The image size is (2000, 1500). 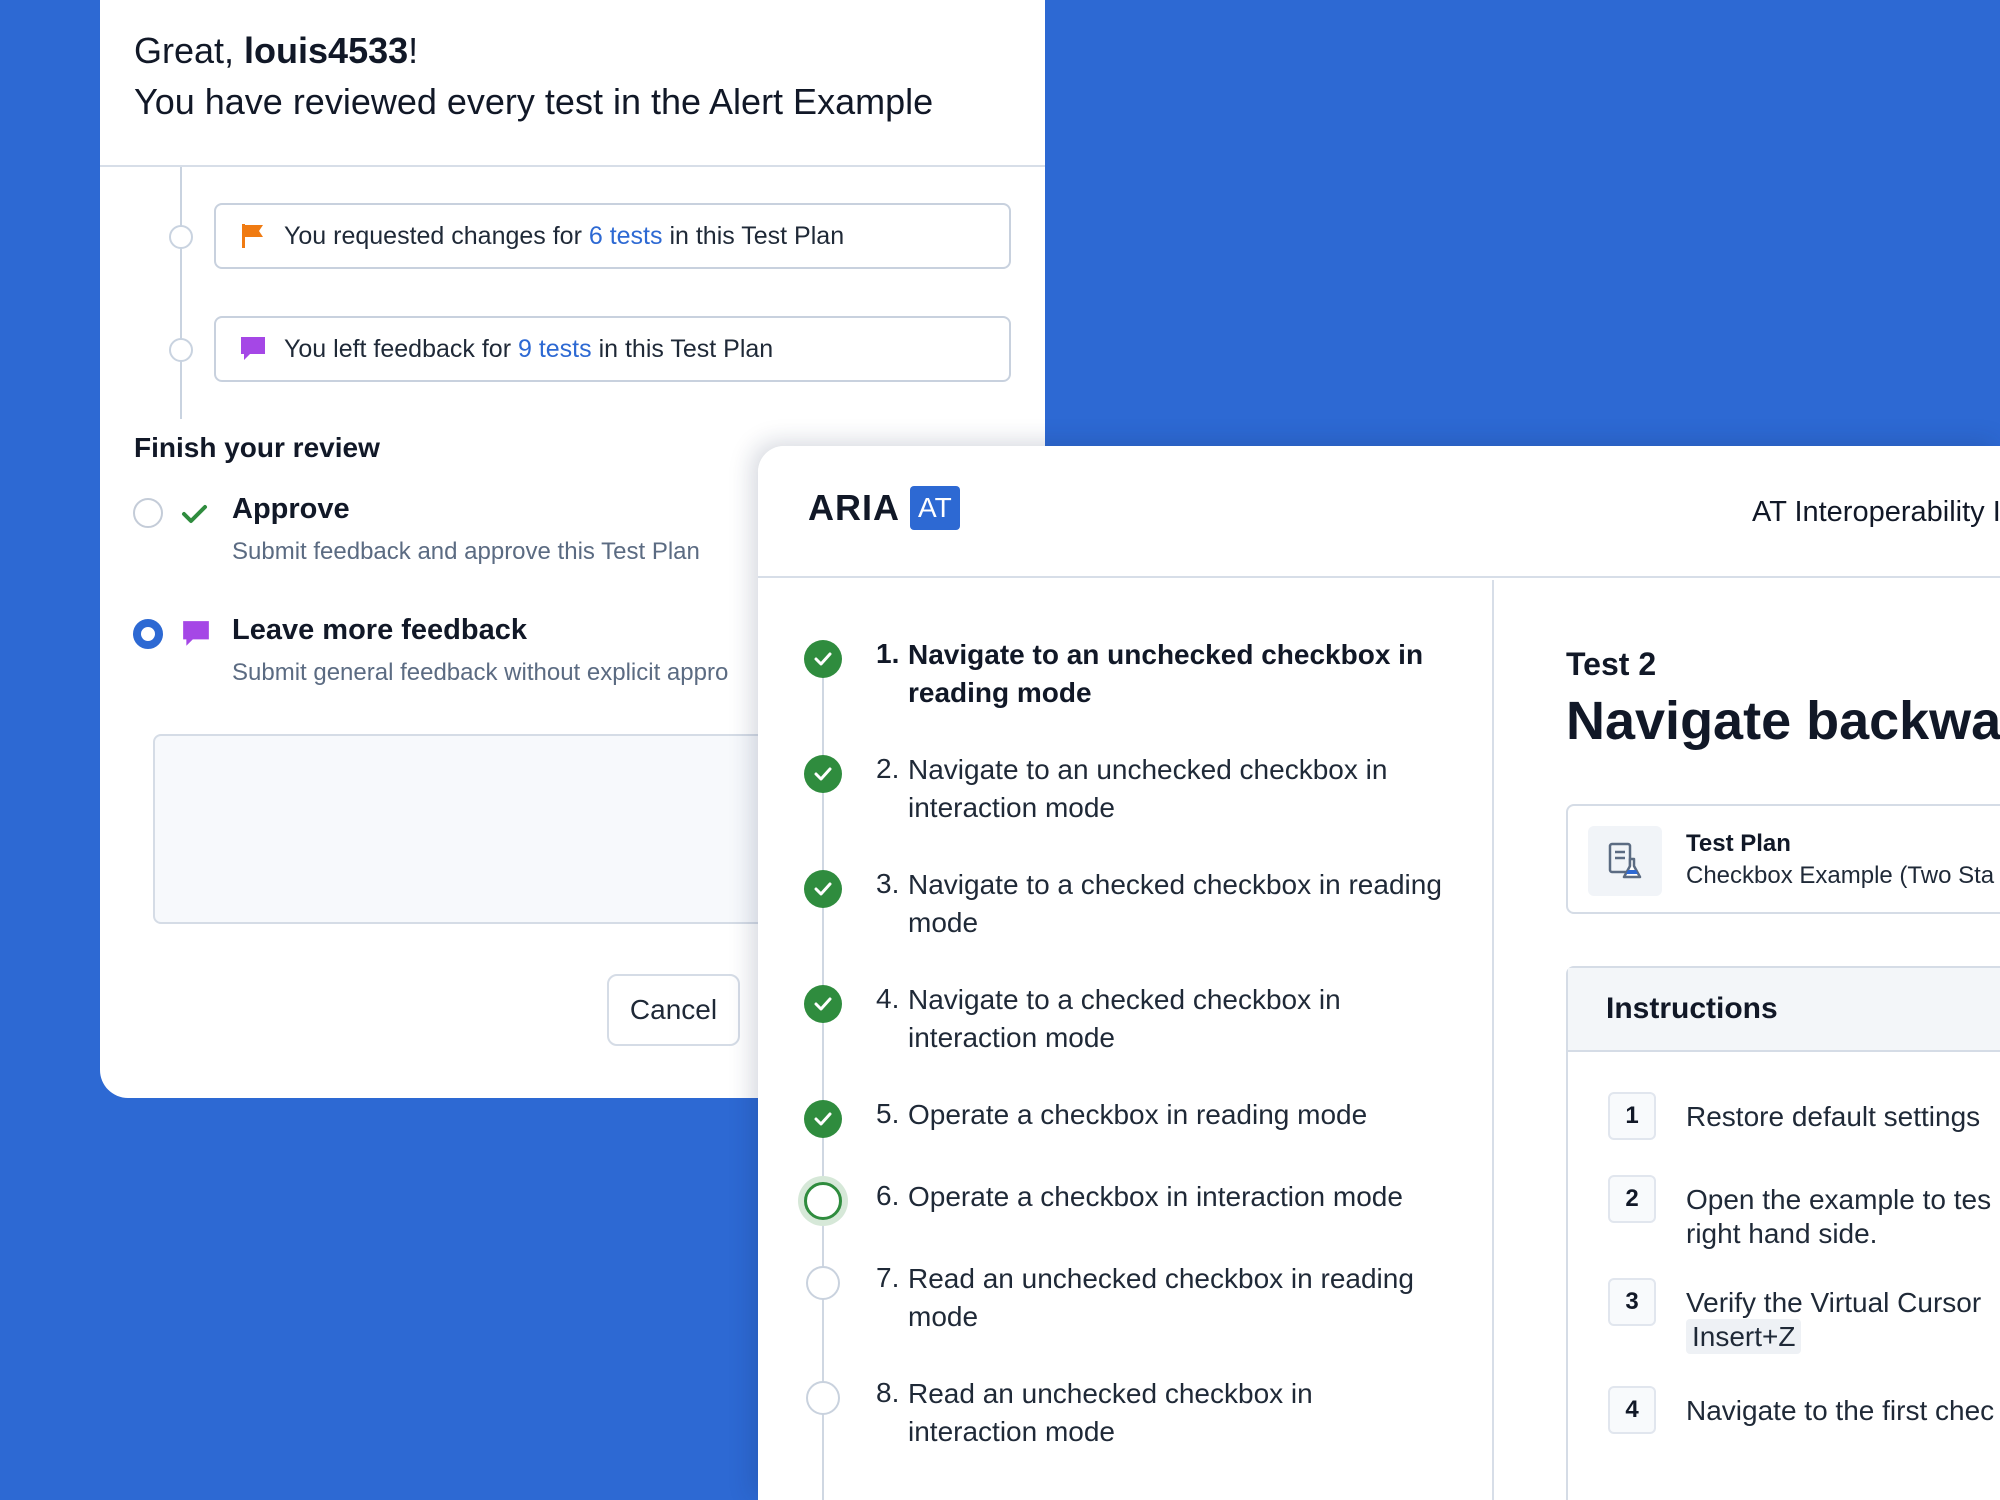 I want to click on aria-at-logo: ARIA AT, so click(x=884, y=508).